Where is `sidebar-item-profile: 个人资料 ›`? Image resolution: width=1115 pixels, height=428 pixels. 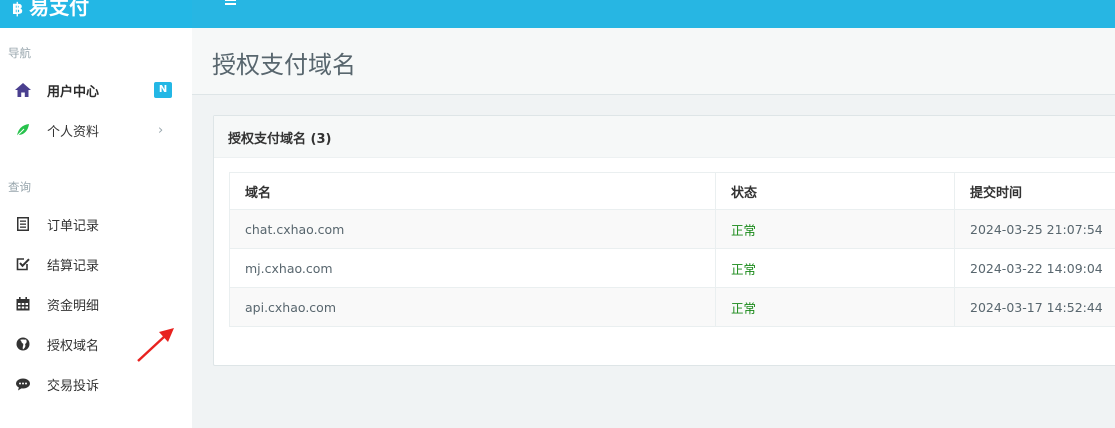 sidebar-item-profile: 个人资料 › is located at coordinates (96, 130).